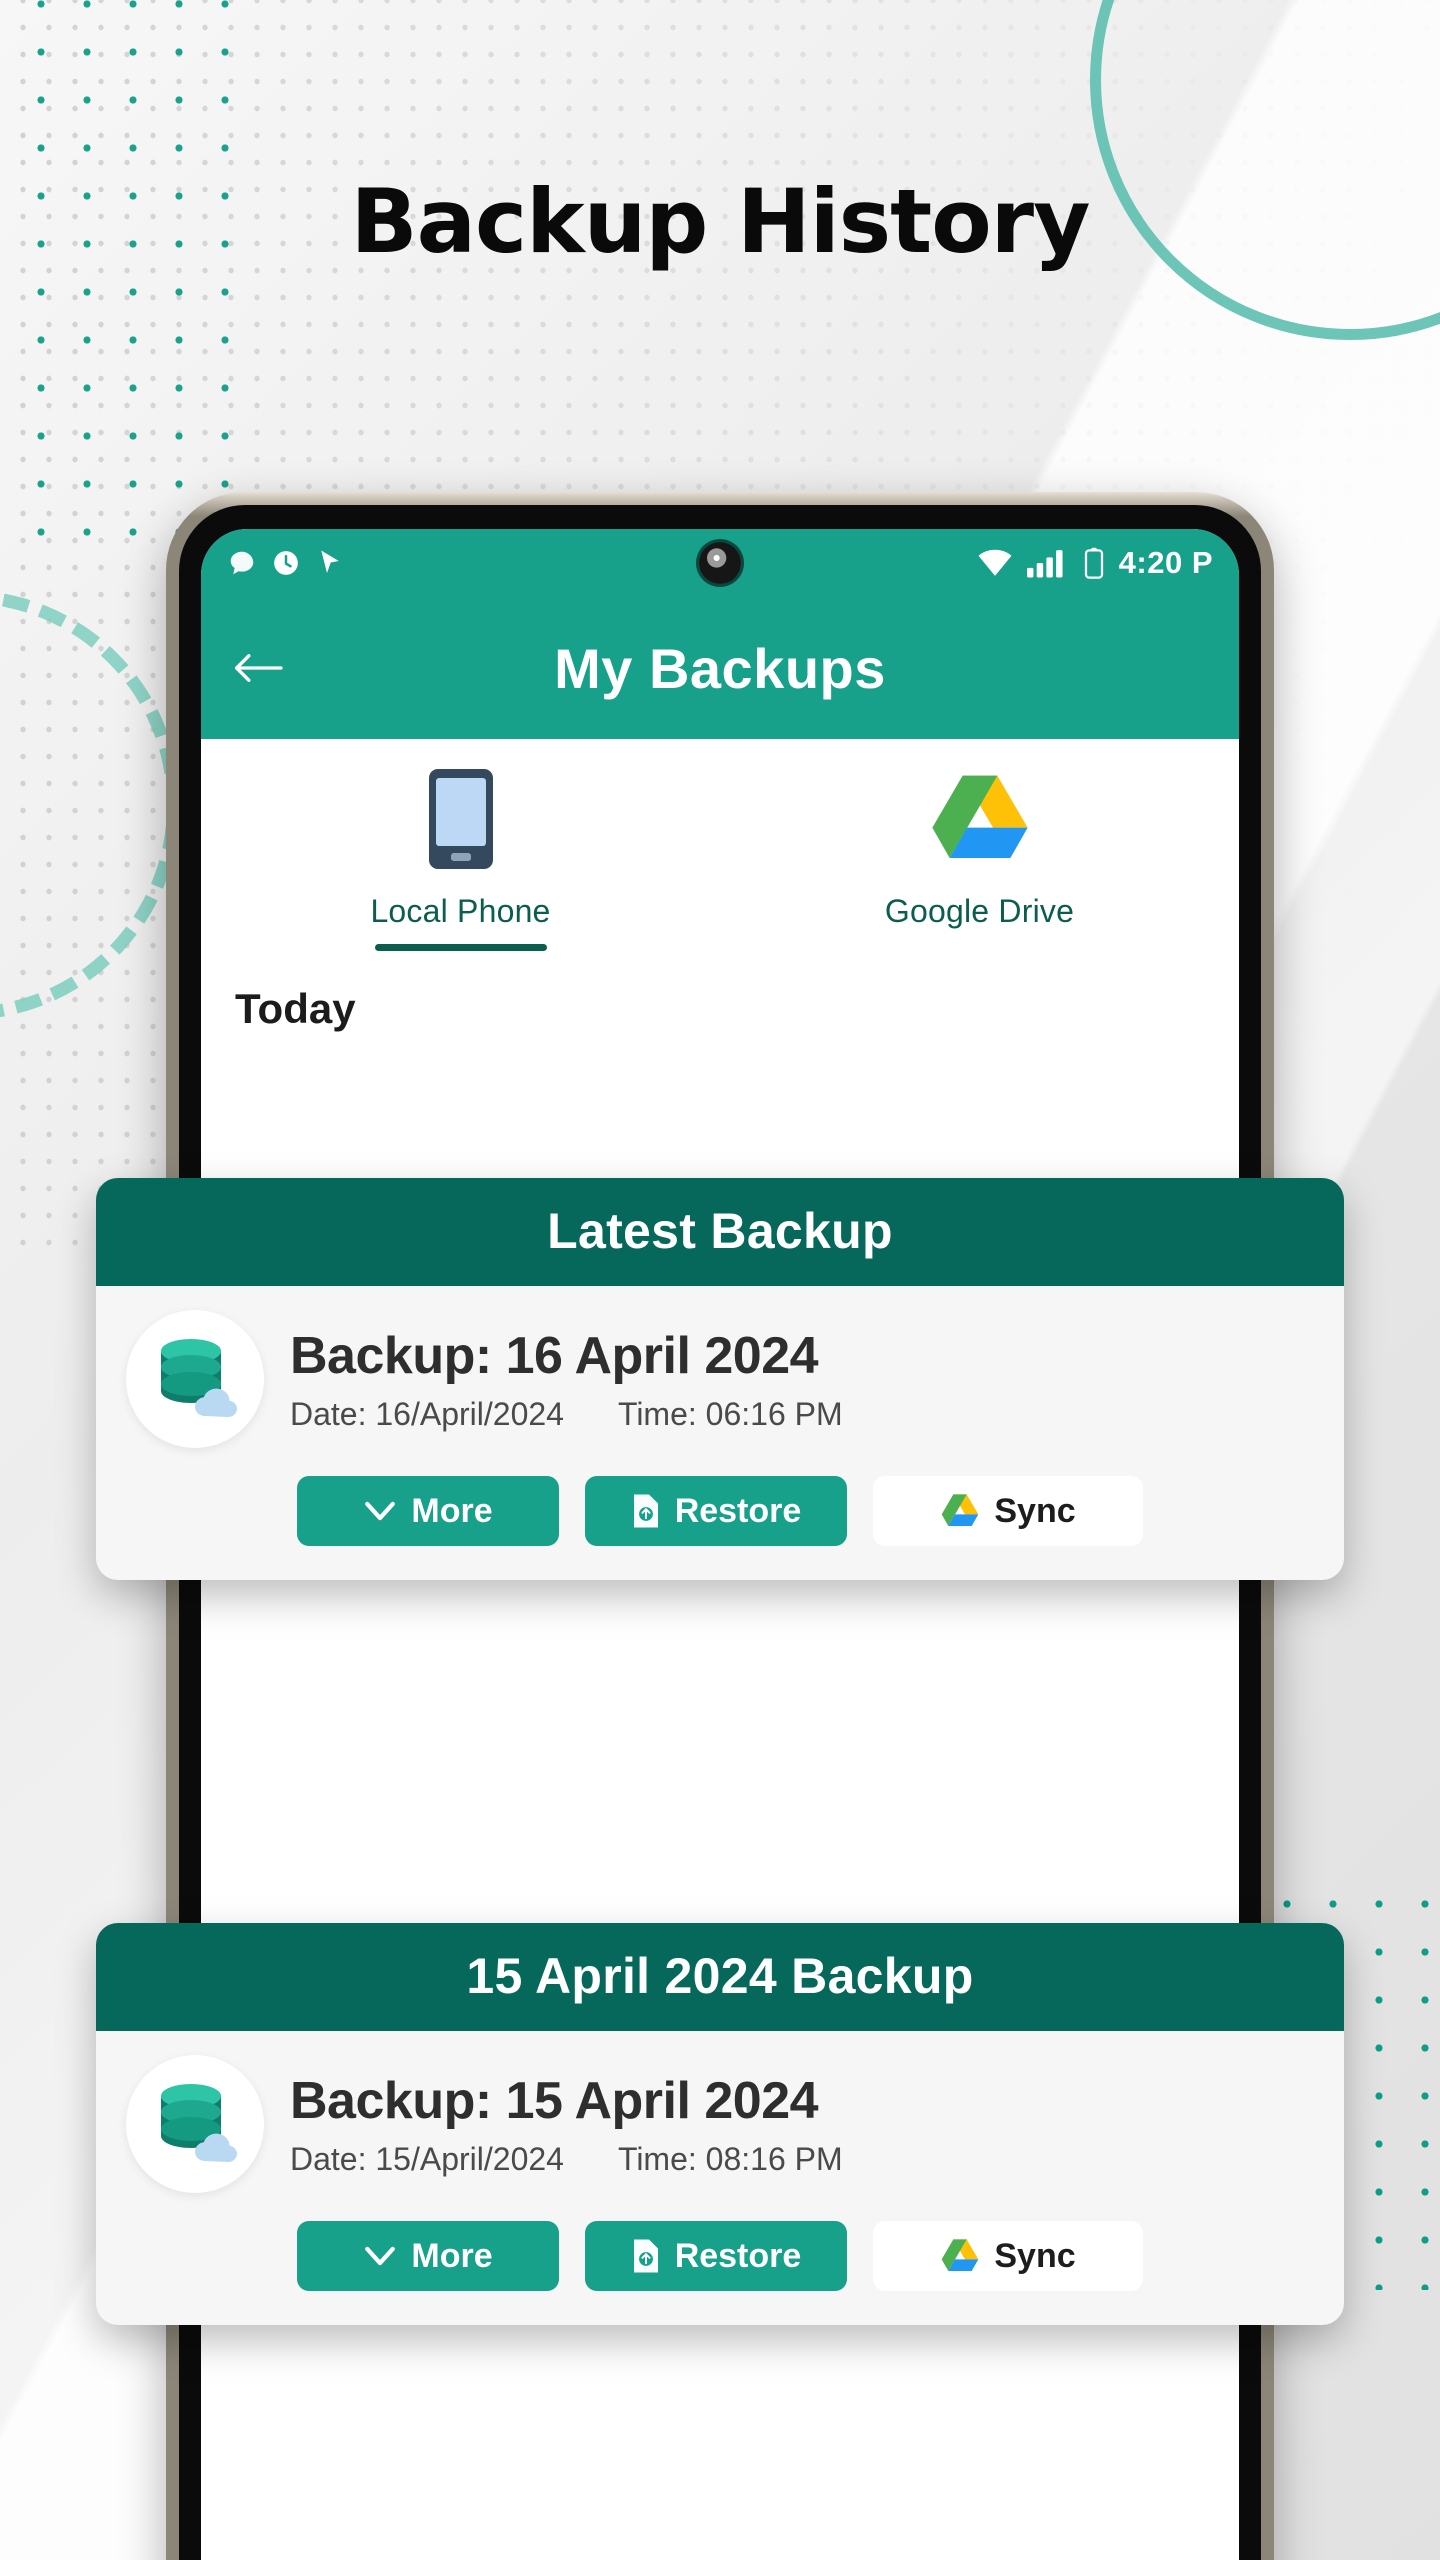 The width and height of the screenshot is (1440, 2560). What do you see at coordinates (720, 1232) in the screenshot?
I see `backup-card-header: Latest Backup` at bounding box center [720, 1232].